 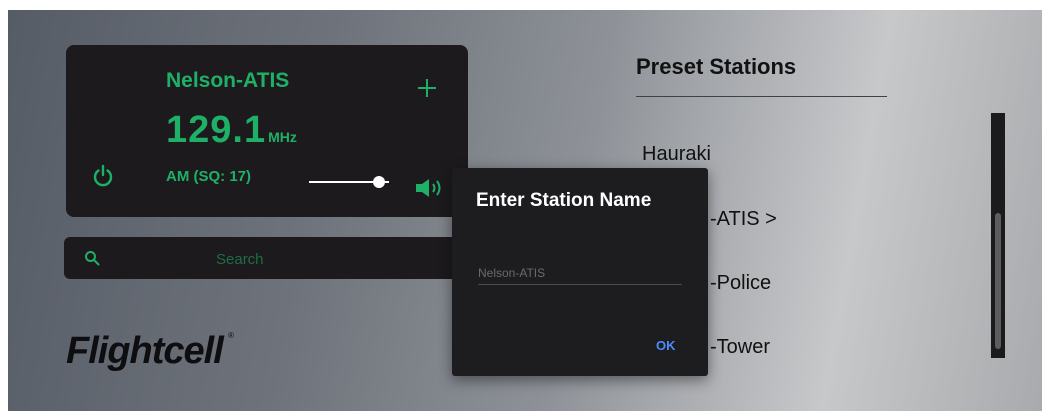 I want to click on scrollbar-thumb, so click(x=998, y=281).